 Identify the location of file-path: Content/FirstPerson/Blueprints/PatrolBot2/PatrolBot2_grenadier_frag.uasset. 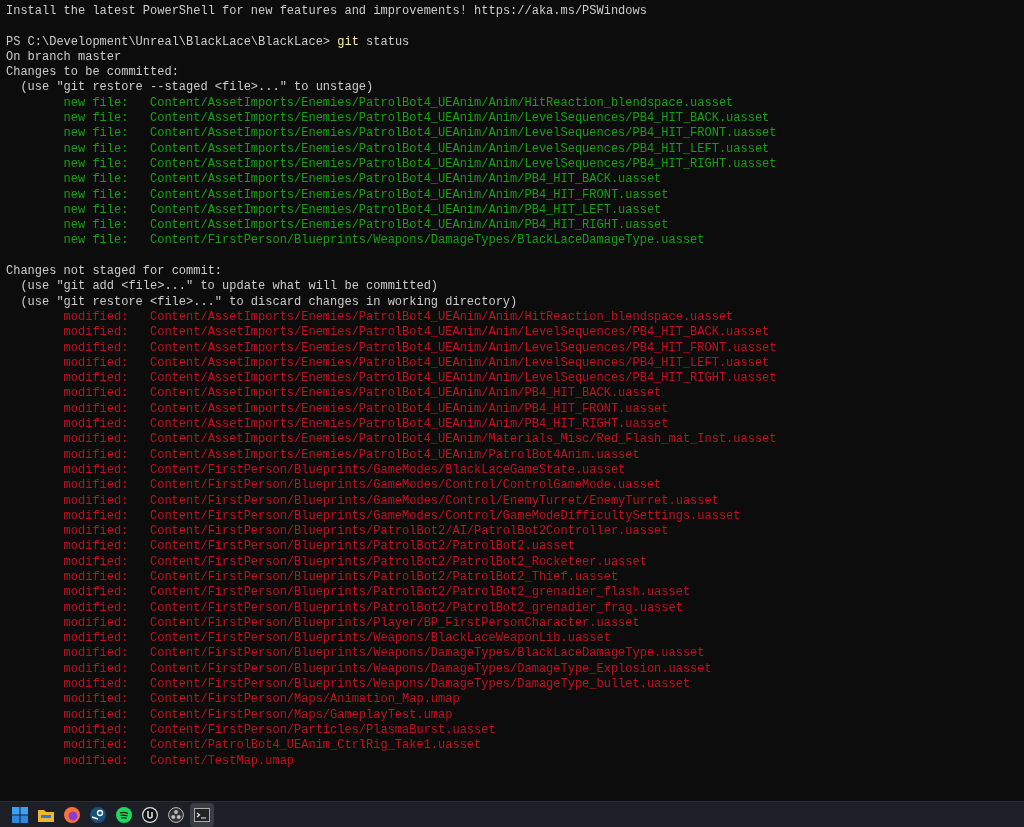
(416, 608).